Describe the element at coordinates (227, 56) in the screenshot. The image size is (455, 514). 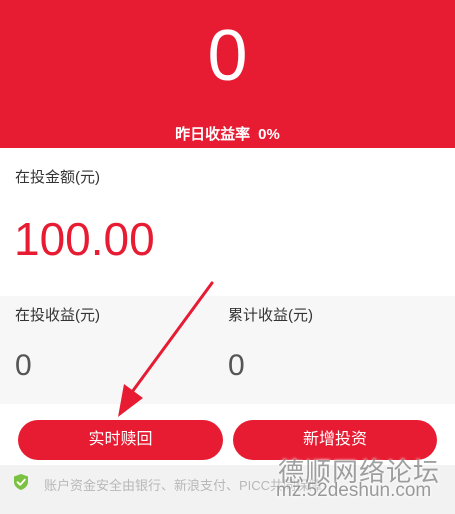
I see `yesterday-earnings-value: 0` at that location.